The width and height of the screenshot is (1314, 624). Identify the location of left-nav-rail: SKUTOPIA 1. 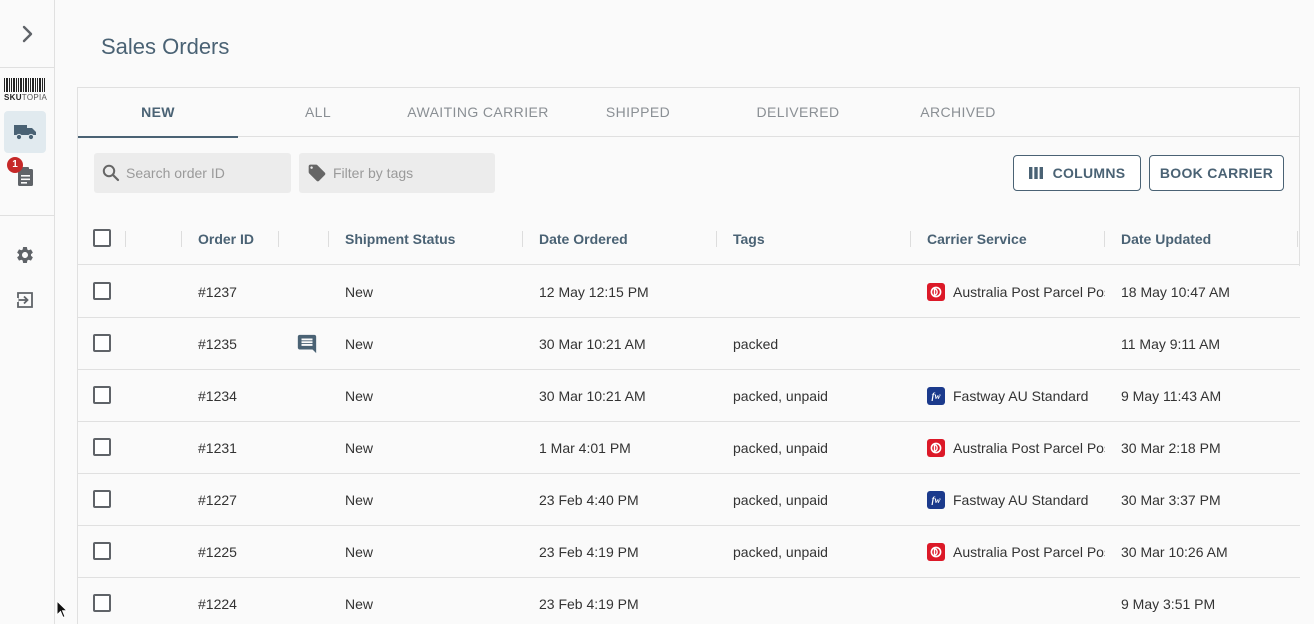
(27, 312).